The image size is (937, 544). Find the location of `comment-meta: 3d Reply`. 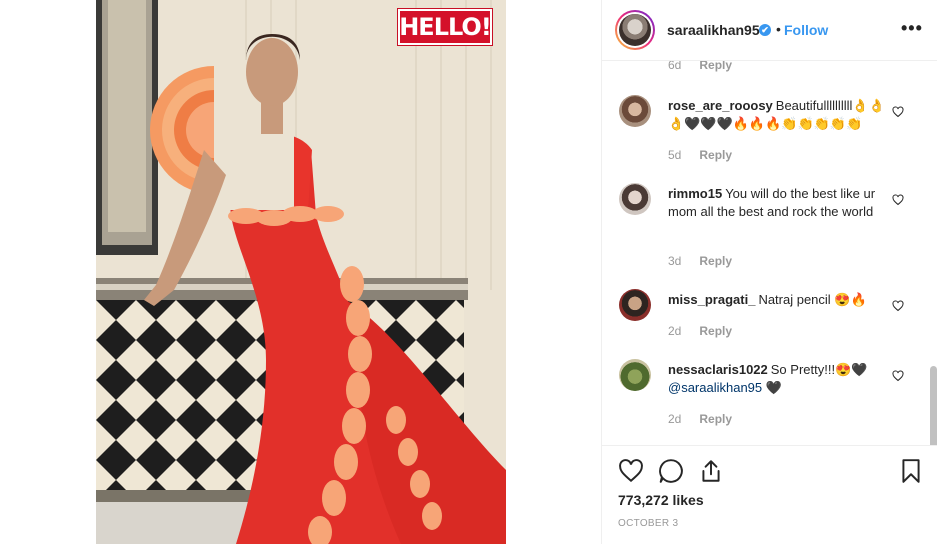

comment-meta: 3d Reply is located at coordinates (700, 261).